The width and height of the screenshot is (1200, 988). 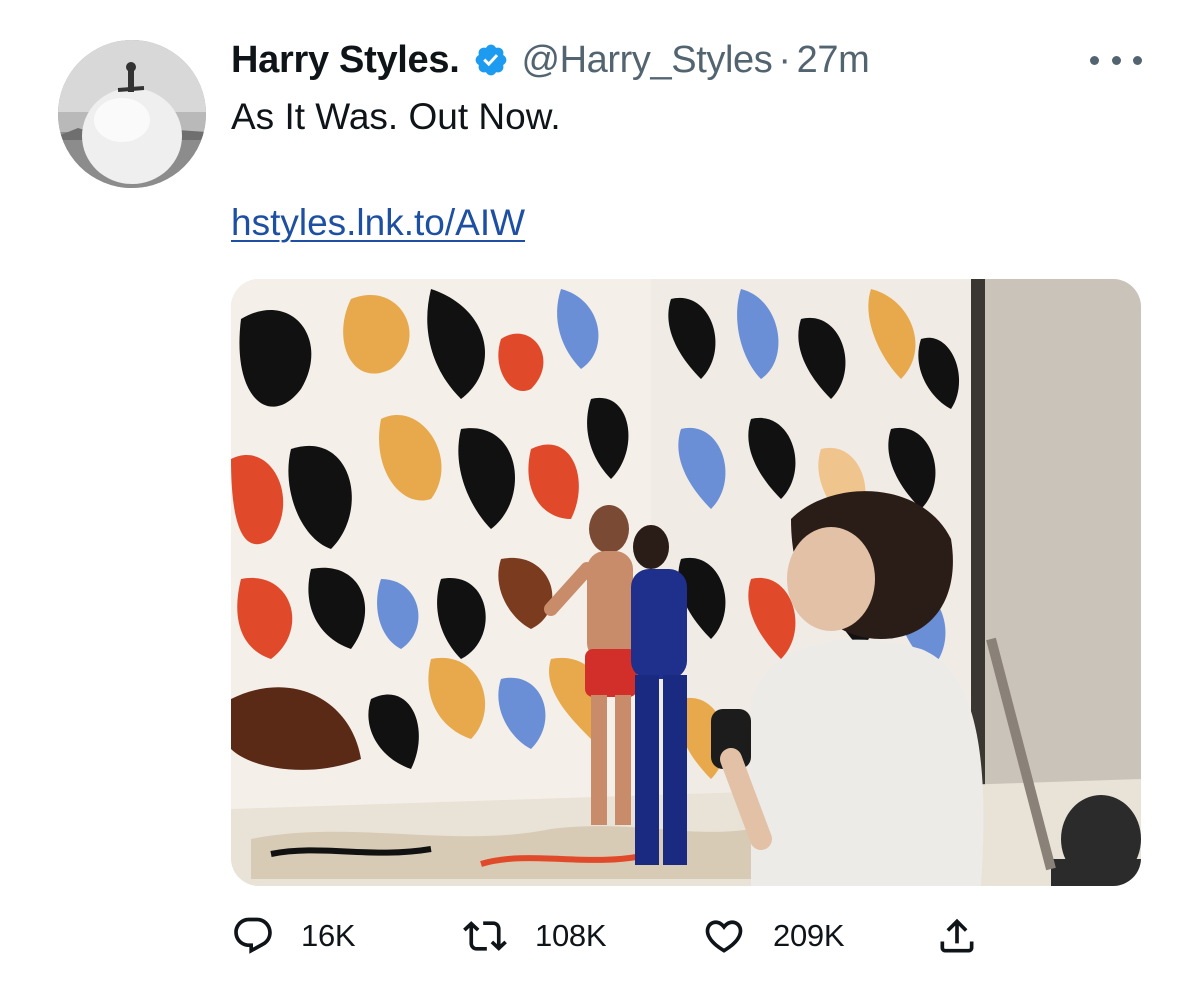 What do you see at coordinates (293, 936) in the screenshot?
I see `reply-button: 16K` at bounding box center [293, 936].